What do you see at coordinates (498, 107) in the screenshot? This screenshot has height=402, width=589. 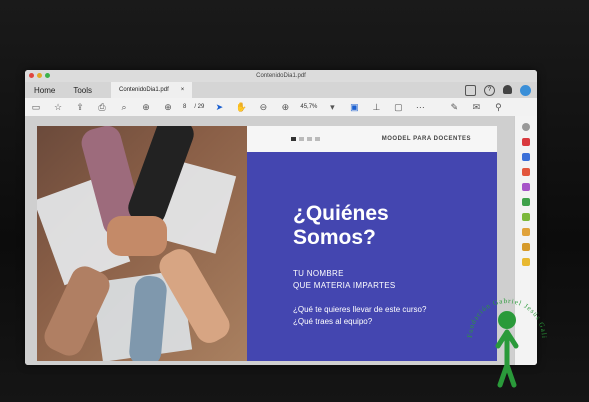 I see `share-icon: ⚲` at bounding box center [498, 107].